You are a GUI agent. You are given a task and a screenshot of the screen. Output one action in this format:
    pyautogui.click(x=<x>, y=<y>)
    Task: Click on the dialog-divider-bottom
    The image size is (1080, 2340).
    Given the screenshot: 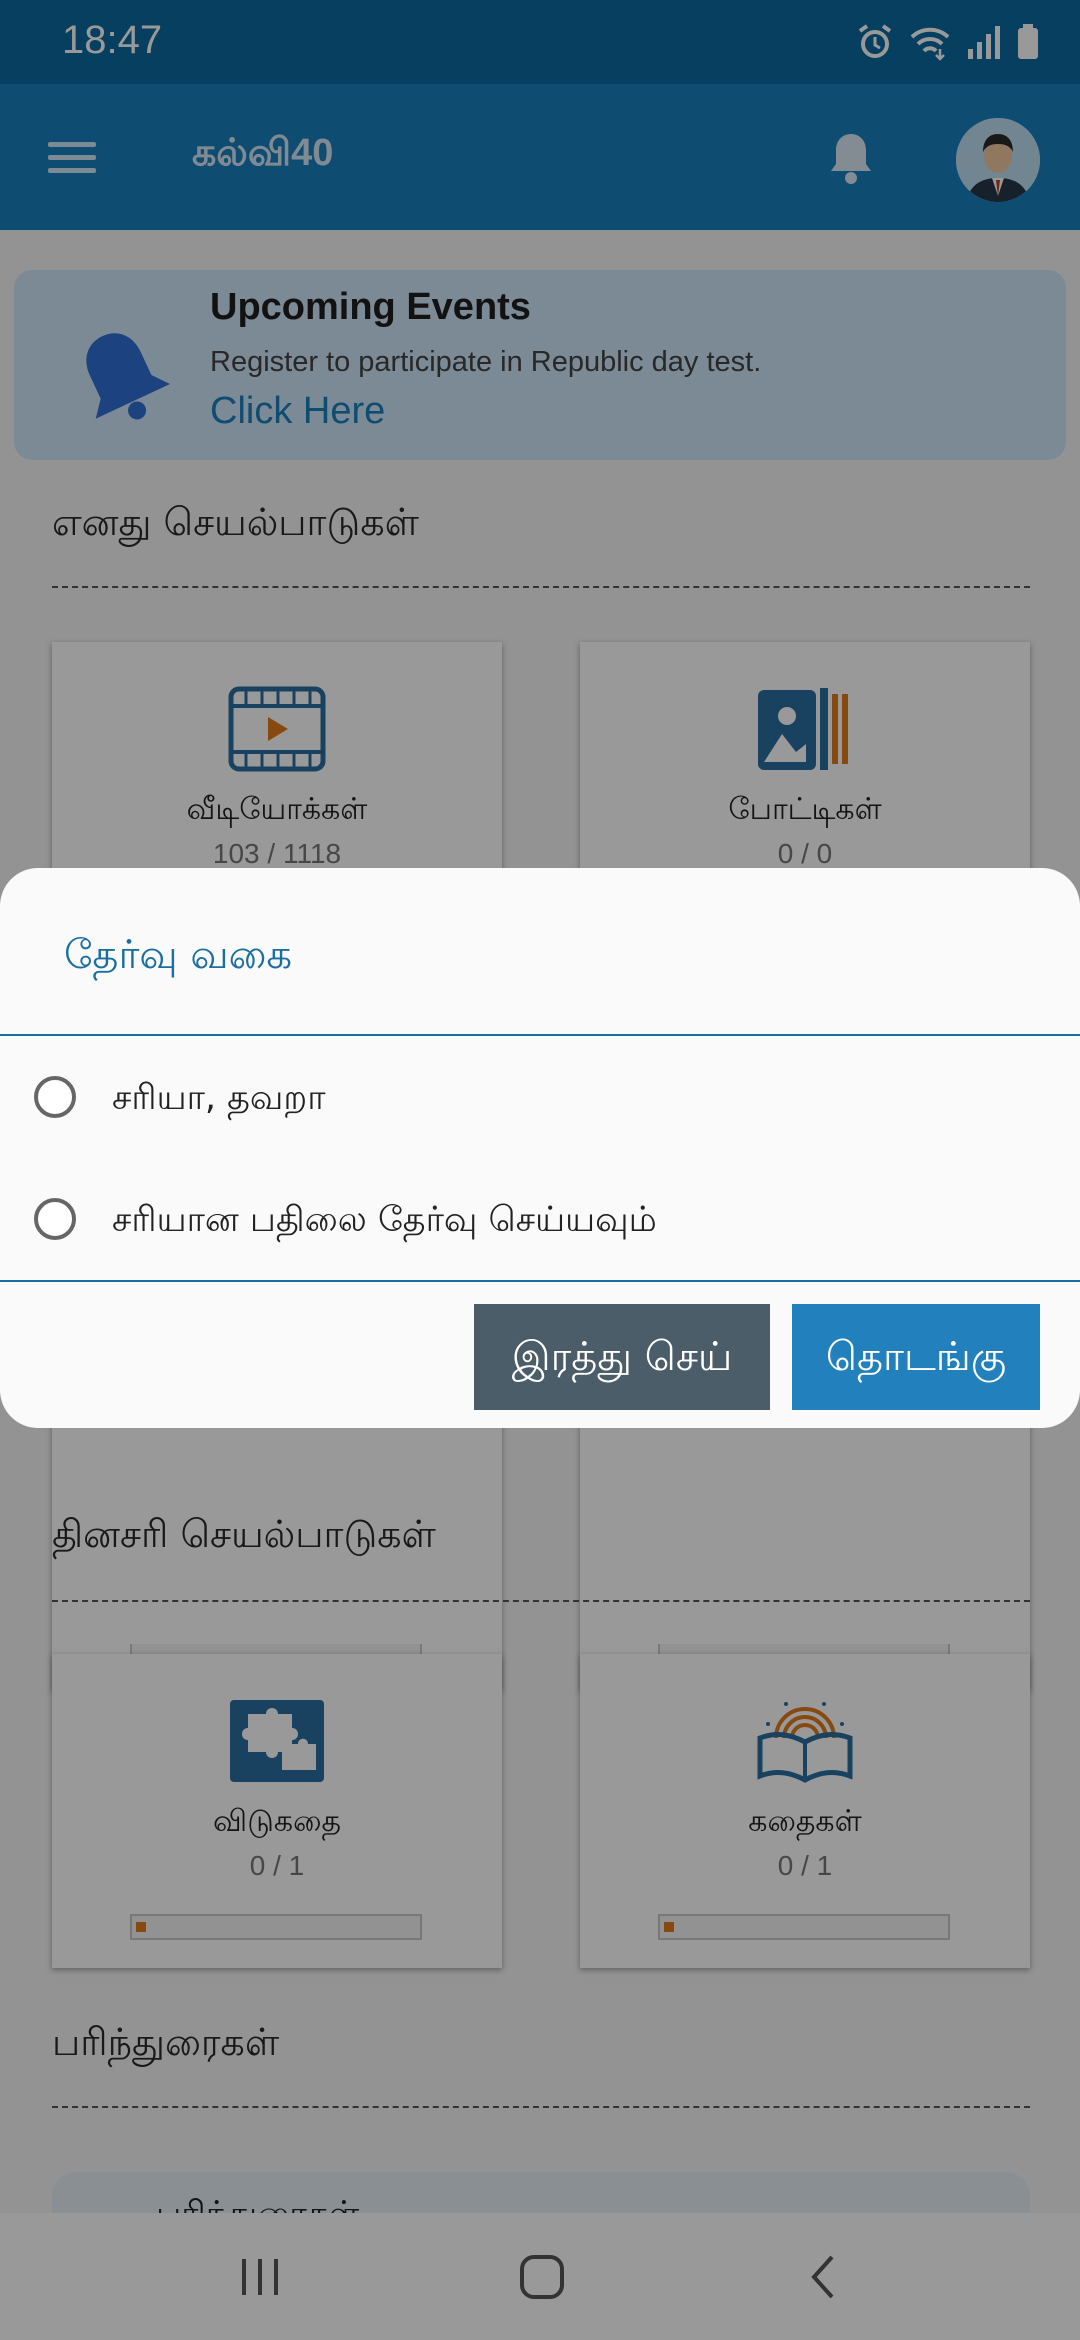 What is the action you would take?
    pyautogui.click(x=540, y=1281)
    